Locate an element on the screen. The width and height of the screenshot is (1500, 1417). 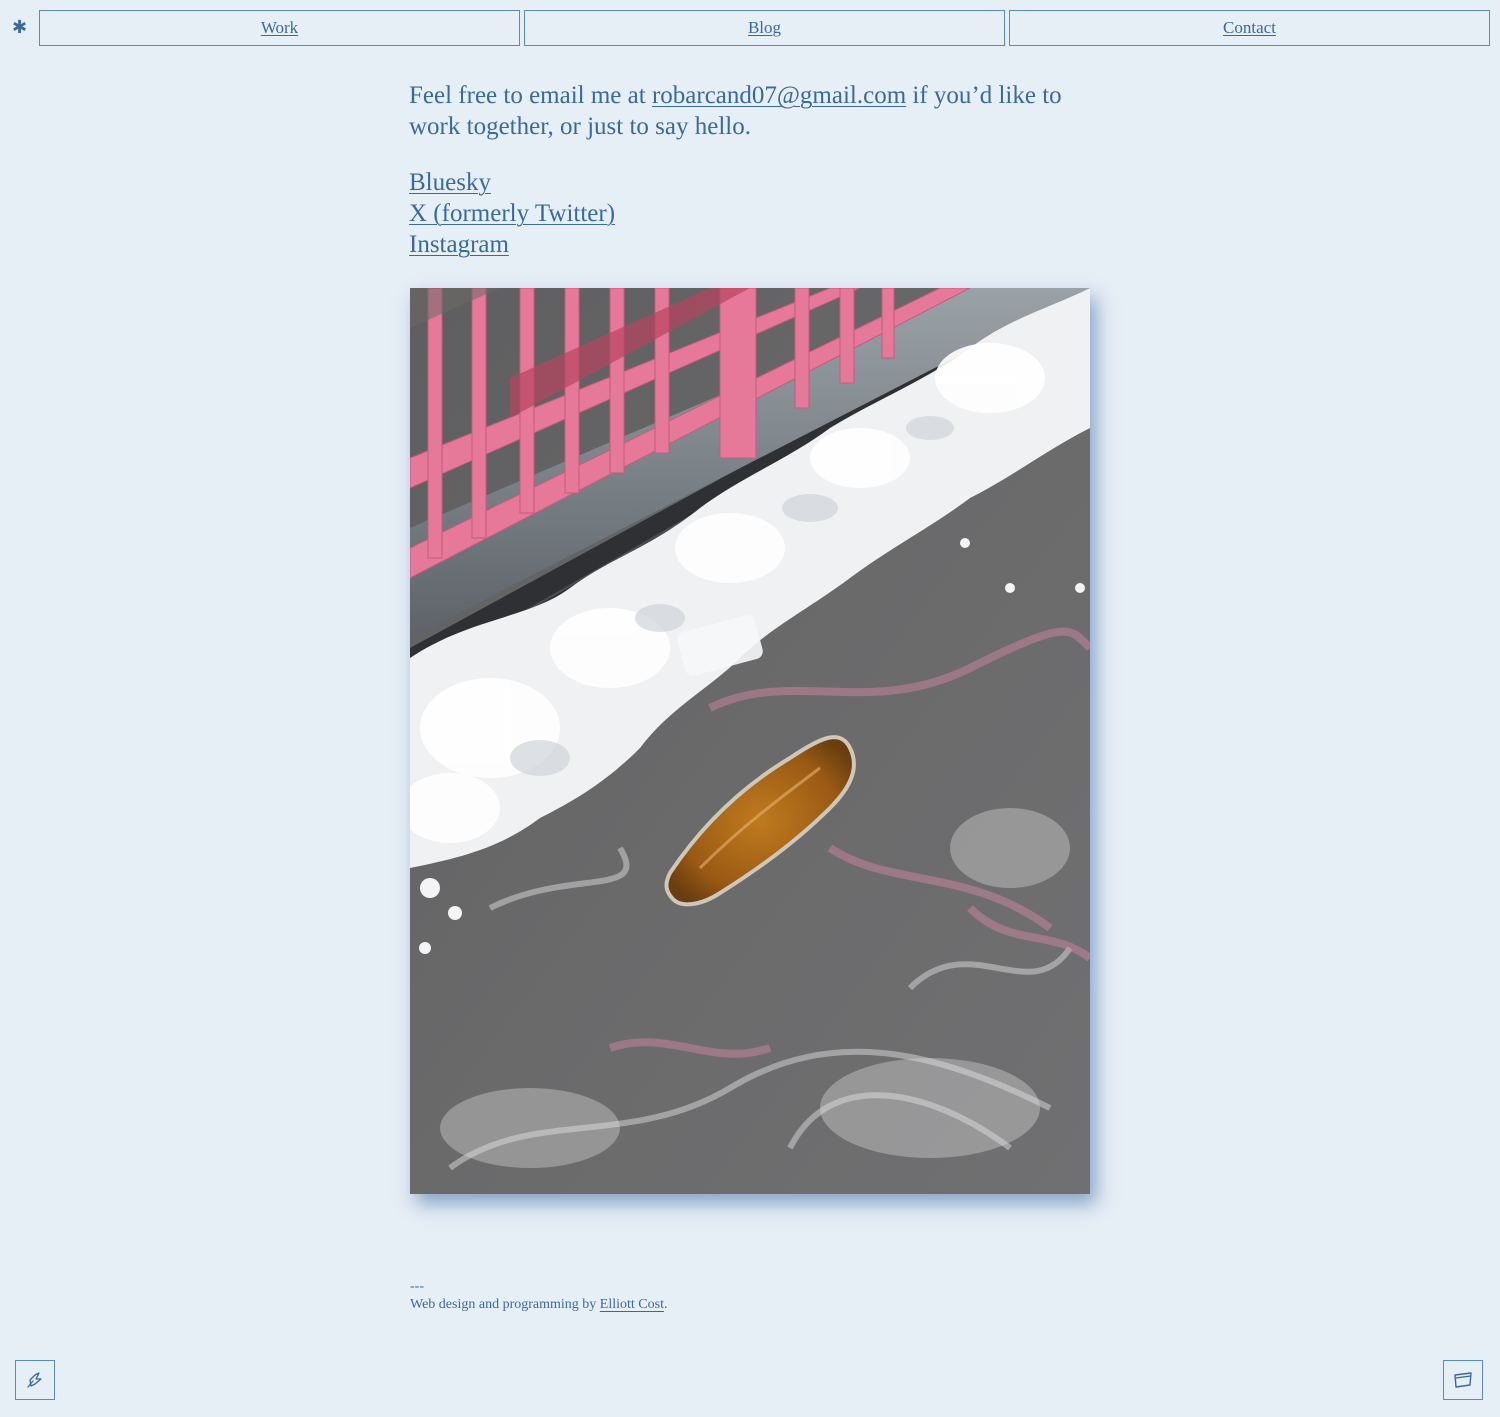
asterisk-icon: ✱ is located at coordinates (19, 28).